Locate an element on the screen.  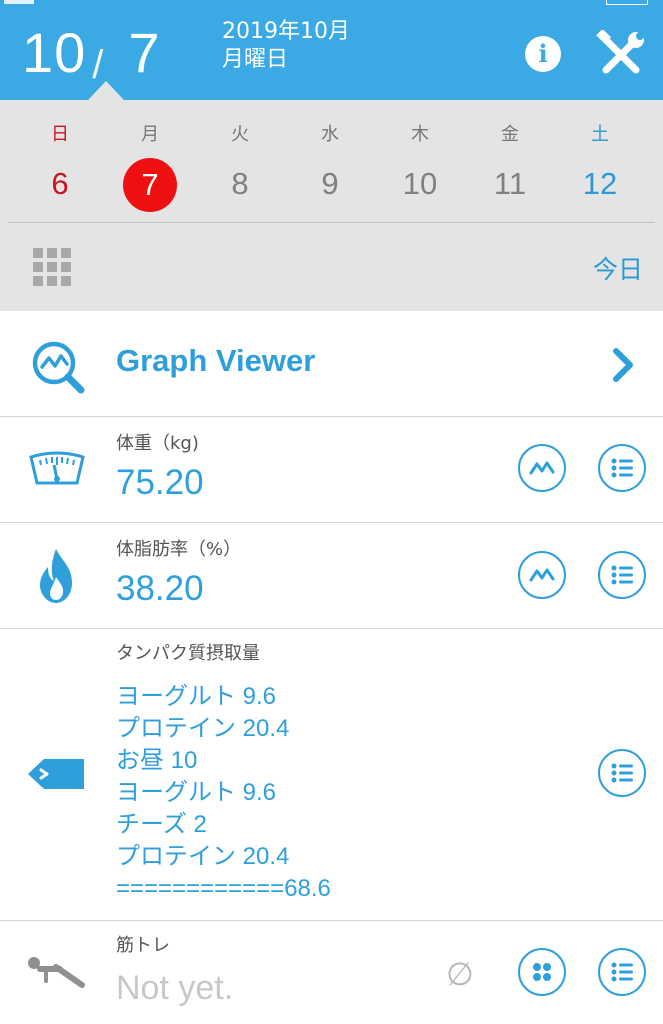
training-list-button is located at coordinates (622, 972).